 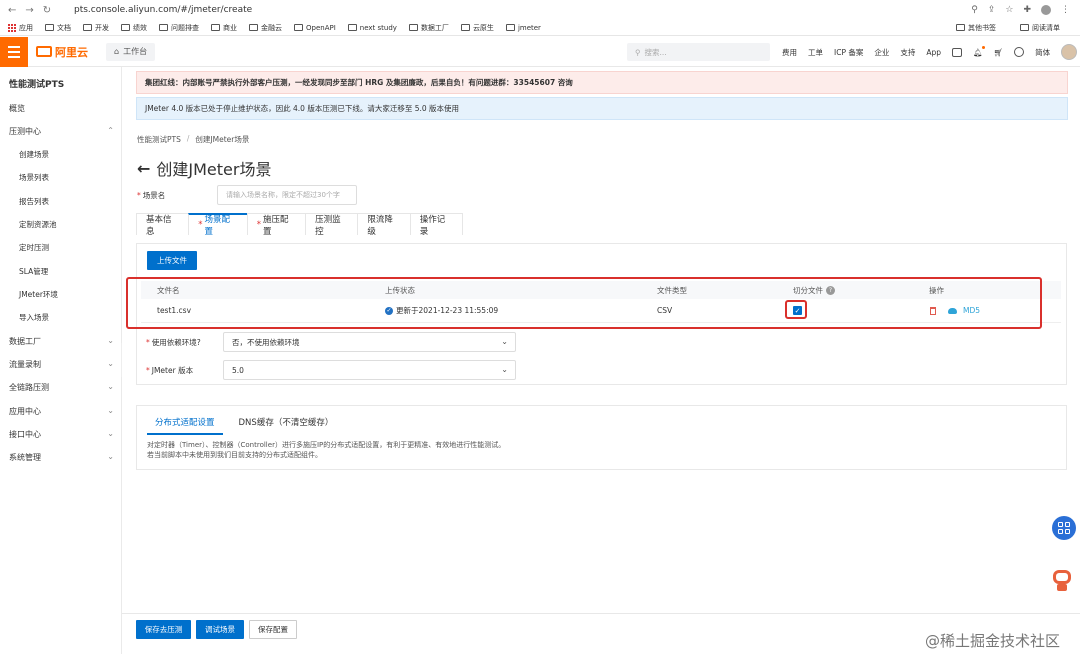 What do you see at coordinates (61, 108) in the screenshot?
I see `sidebar-item-overview: 概览` at bounding box center [61, 108].